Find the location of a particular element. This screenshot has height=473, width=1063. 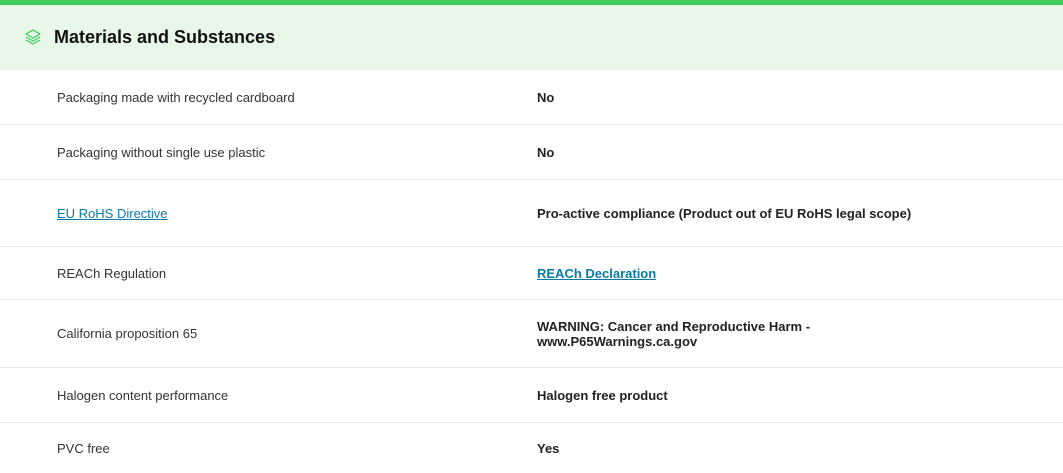

row-value: Halogen free product is located at coordinates (602, 395).